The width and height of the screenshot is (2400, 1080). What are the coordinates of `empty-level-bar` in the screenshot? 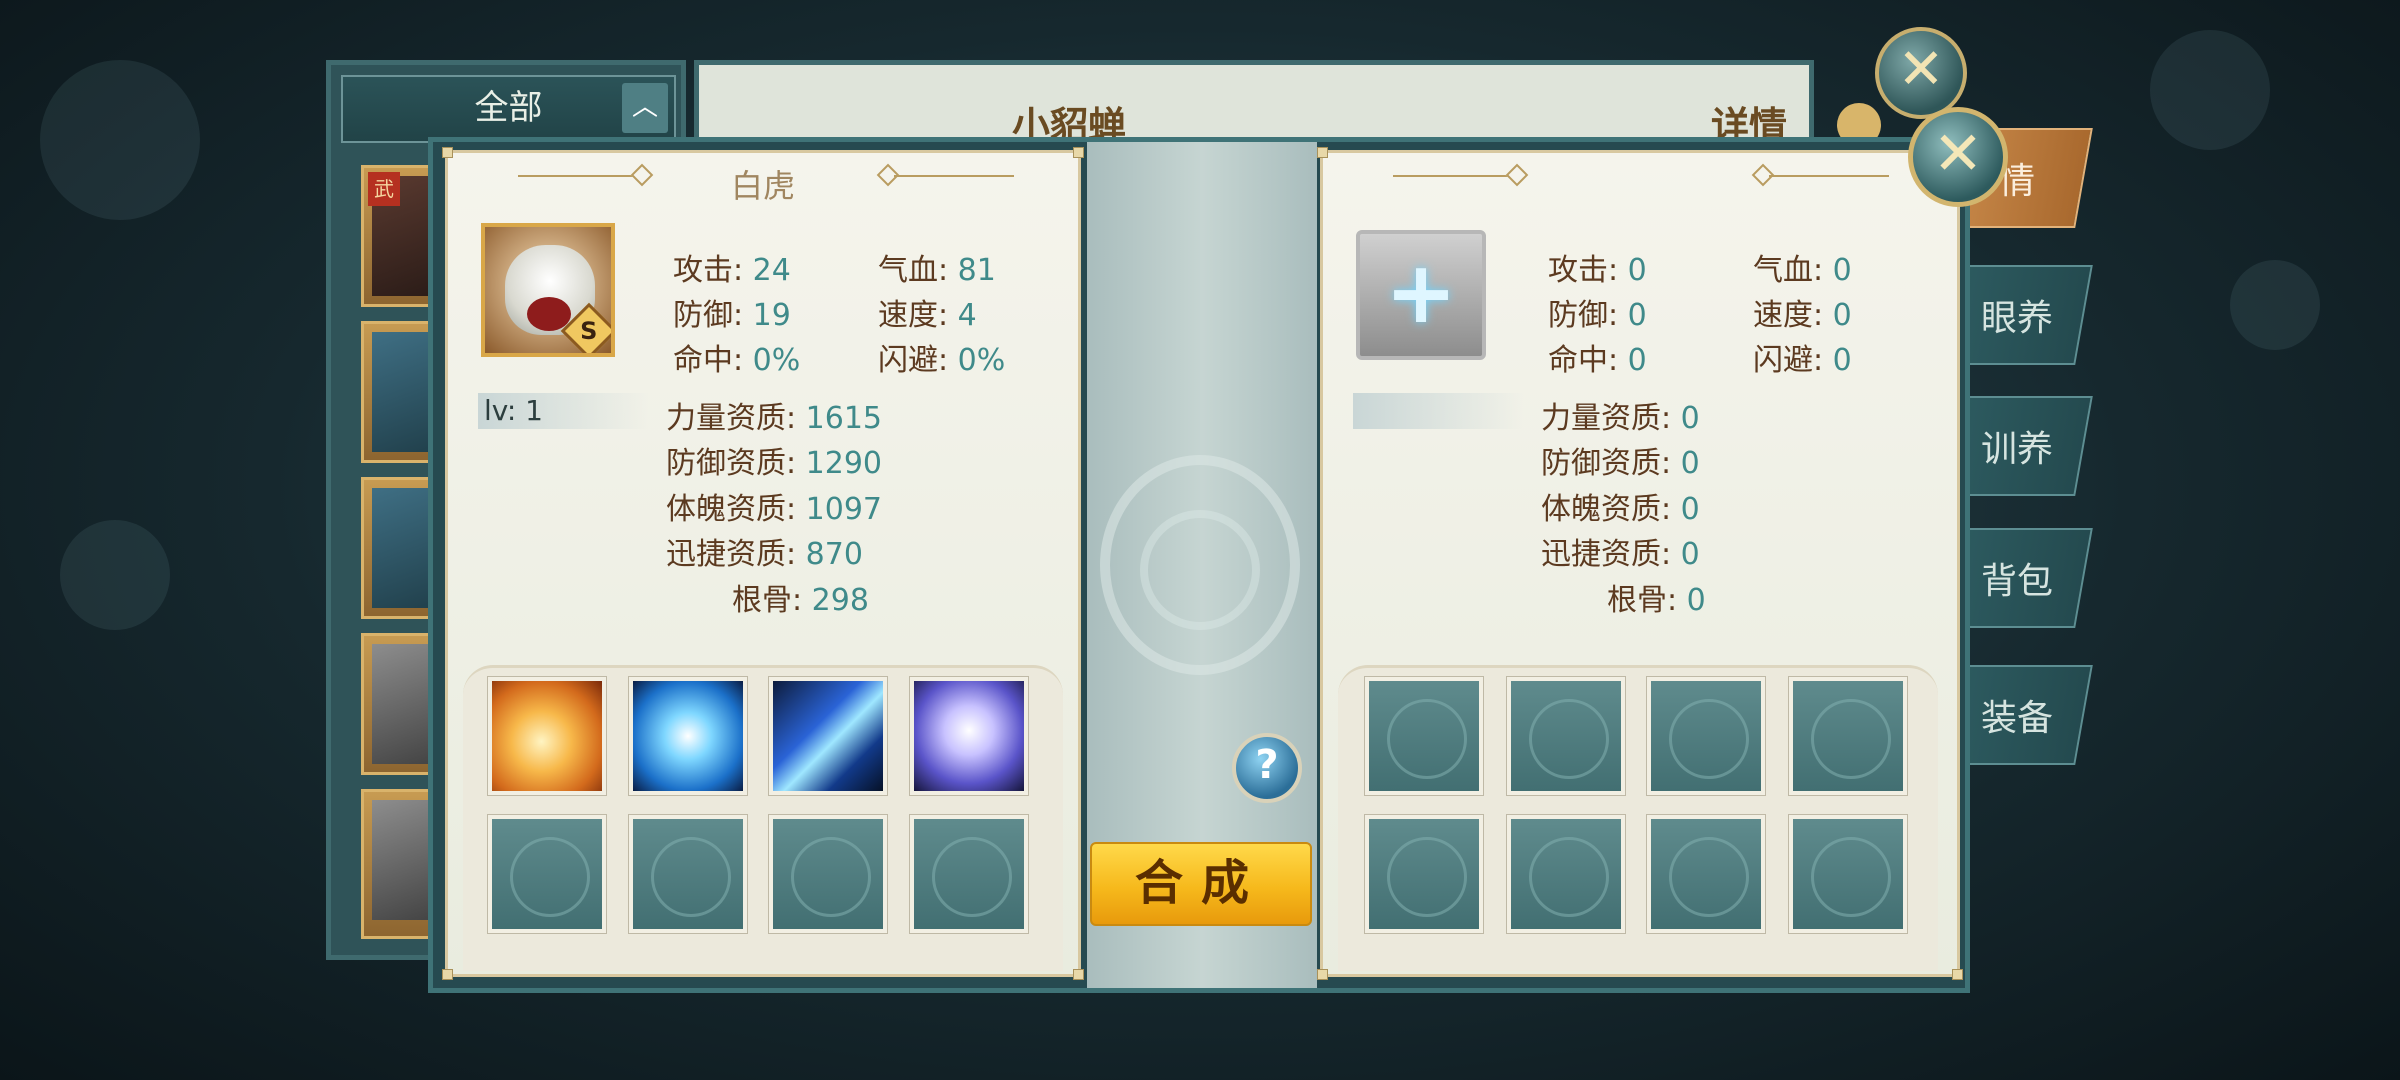 It's located at (1438, 411).